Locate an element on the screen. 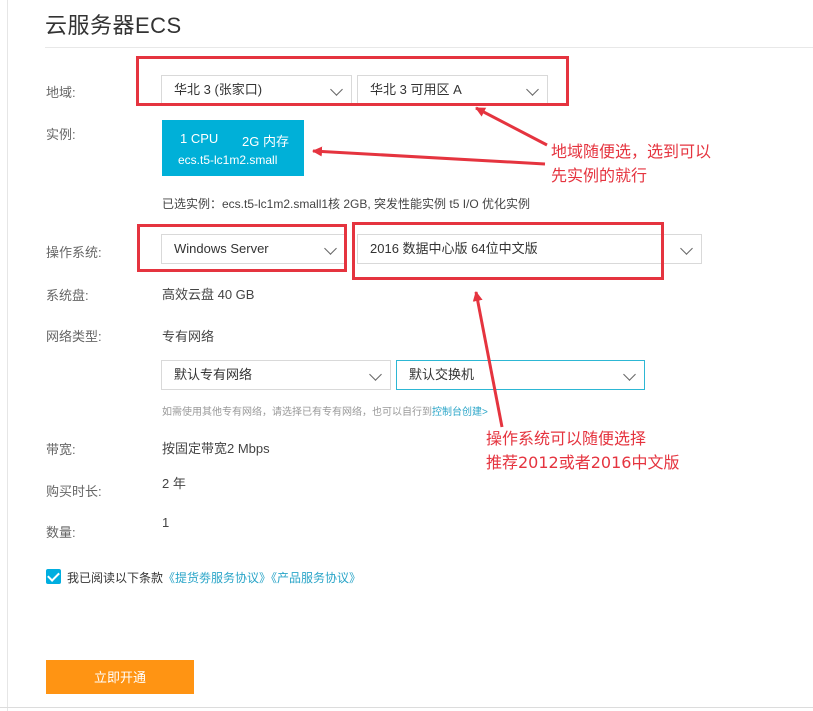 The height and width of the screenshot is (711, 813). region-annotation-line2: 先实例的就行 is located at coordinates (599, 175).